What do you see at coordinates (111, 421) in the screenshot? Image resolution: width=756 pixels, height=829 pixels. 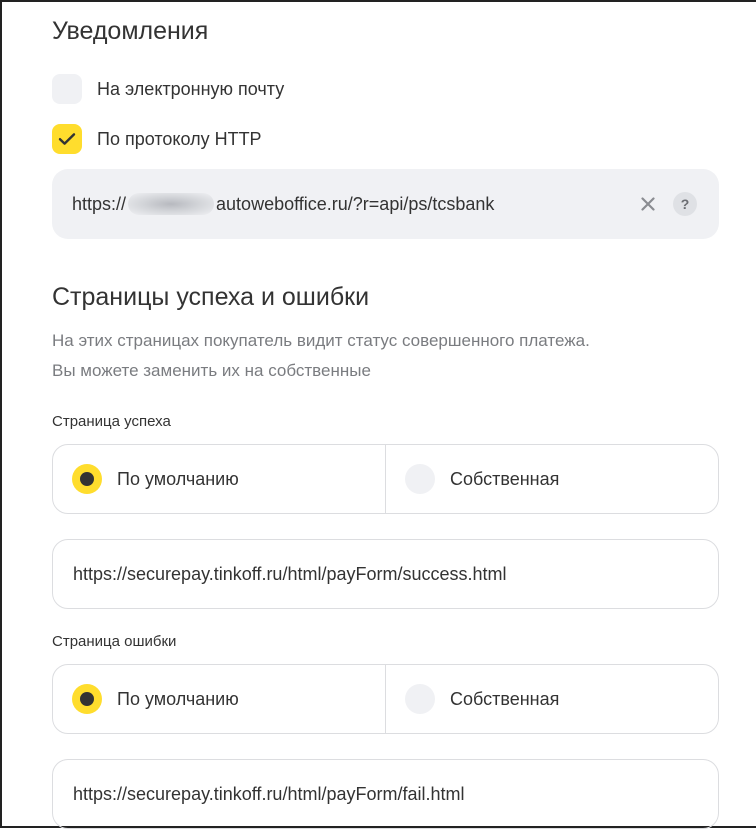 I see `success-page-label: Страница успеха` at bounding box center [111, 421].